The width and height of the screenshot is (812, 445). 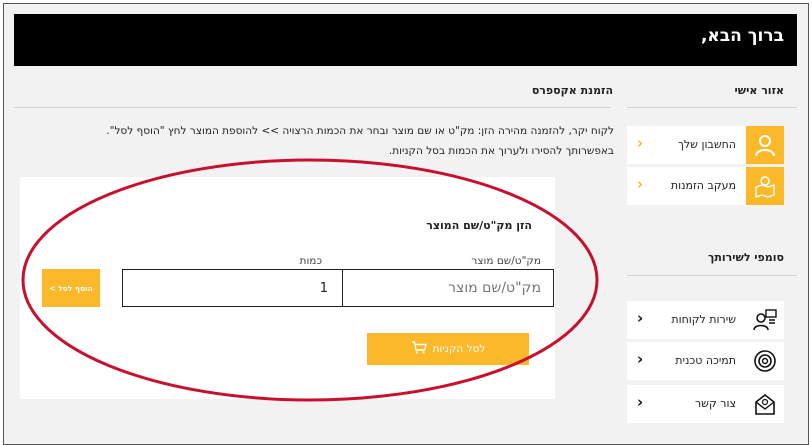 I want to click on sidebar-item-customer-service: שירות לקוחות ‹, so click(x=705, y=320).